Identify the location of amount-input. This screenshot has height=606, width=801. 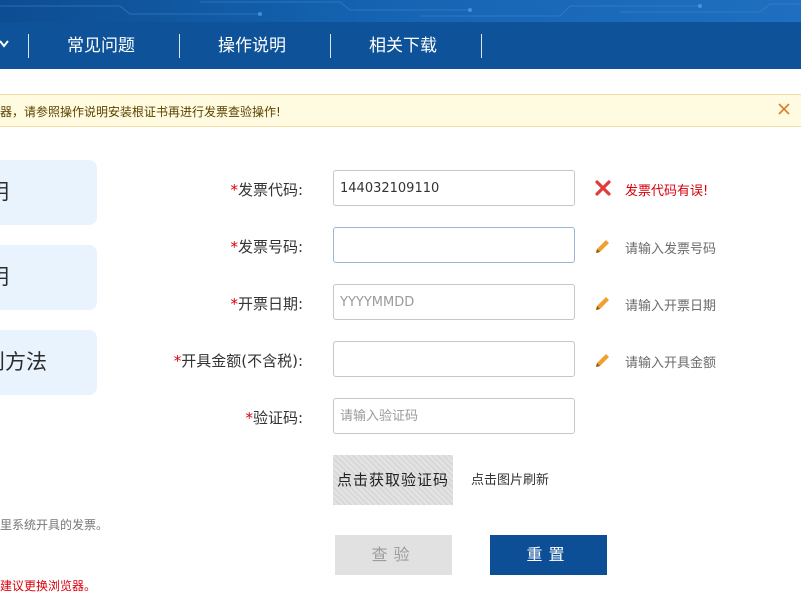
(454, 359).